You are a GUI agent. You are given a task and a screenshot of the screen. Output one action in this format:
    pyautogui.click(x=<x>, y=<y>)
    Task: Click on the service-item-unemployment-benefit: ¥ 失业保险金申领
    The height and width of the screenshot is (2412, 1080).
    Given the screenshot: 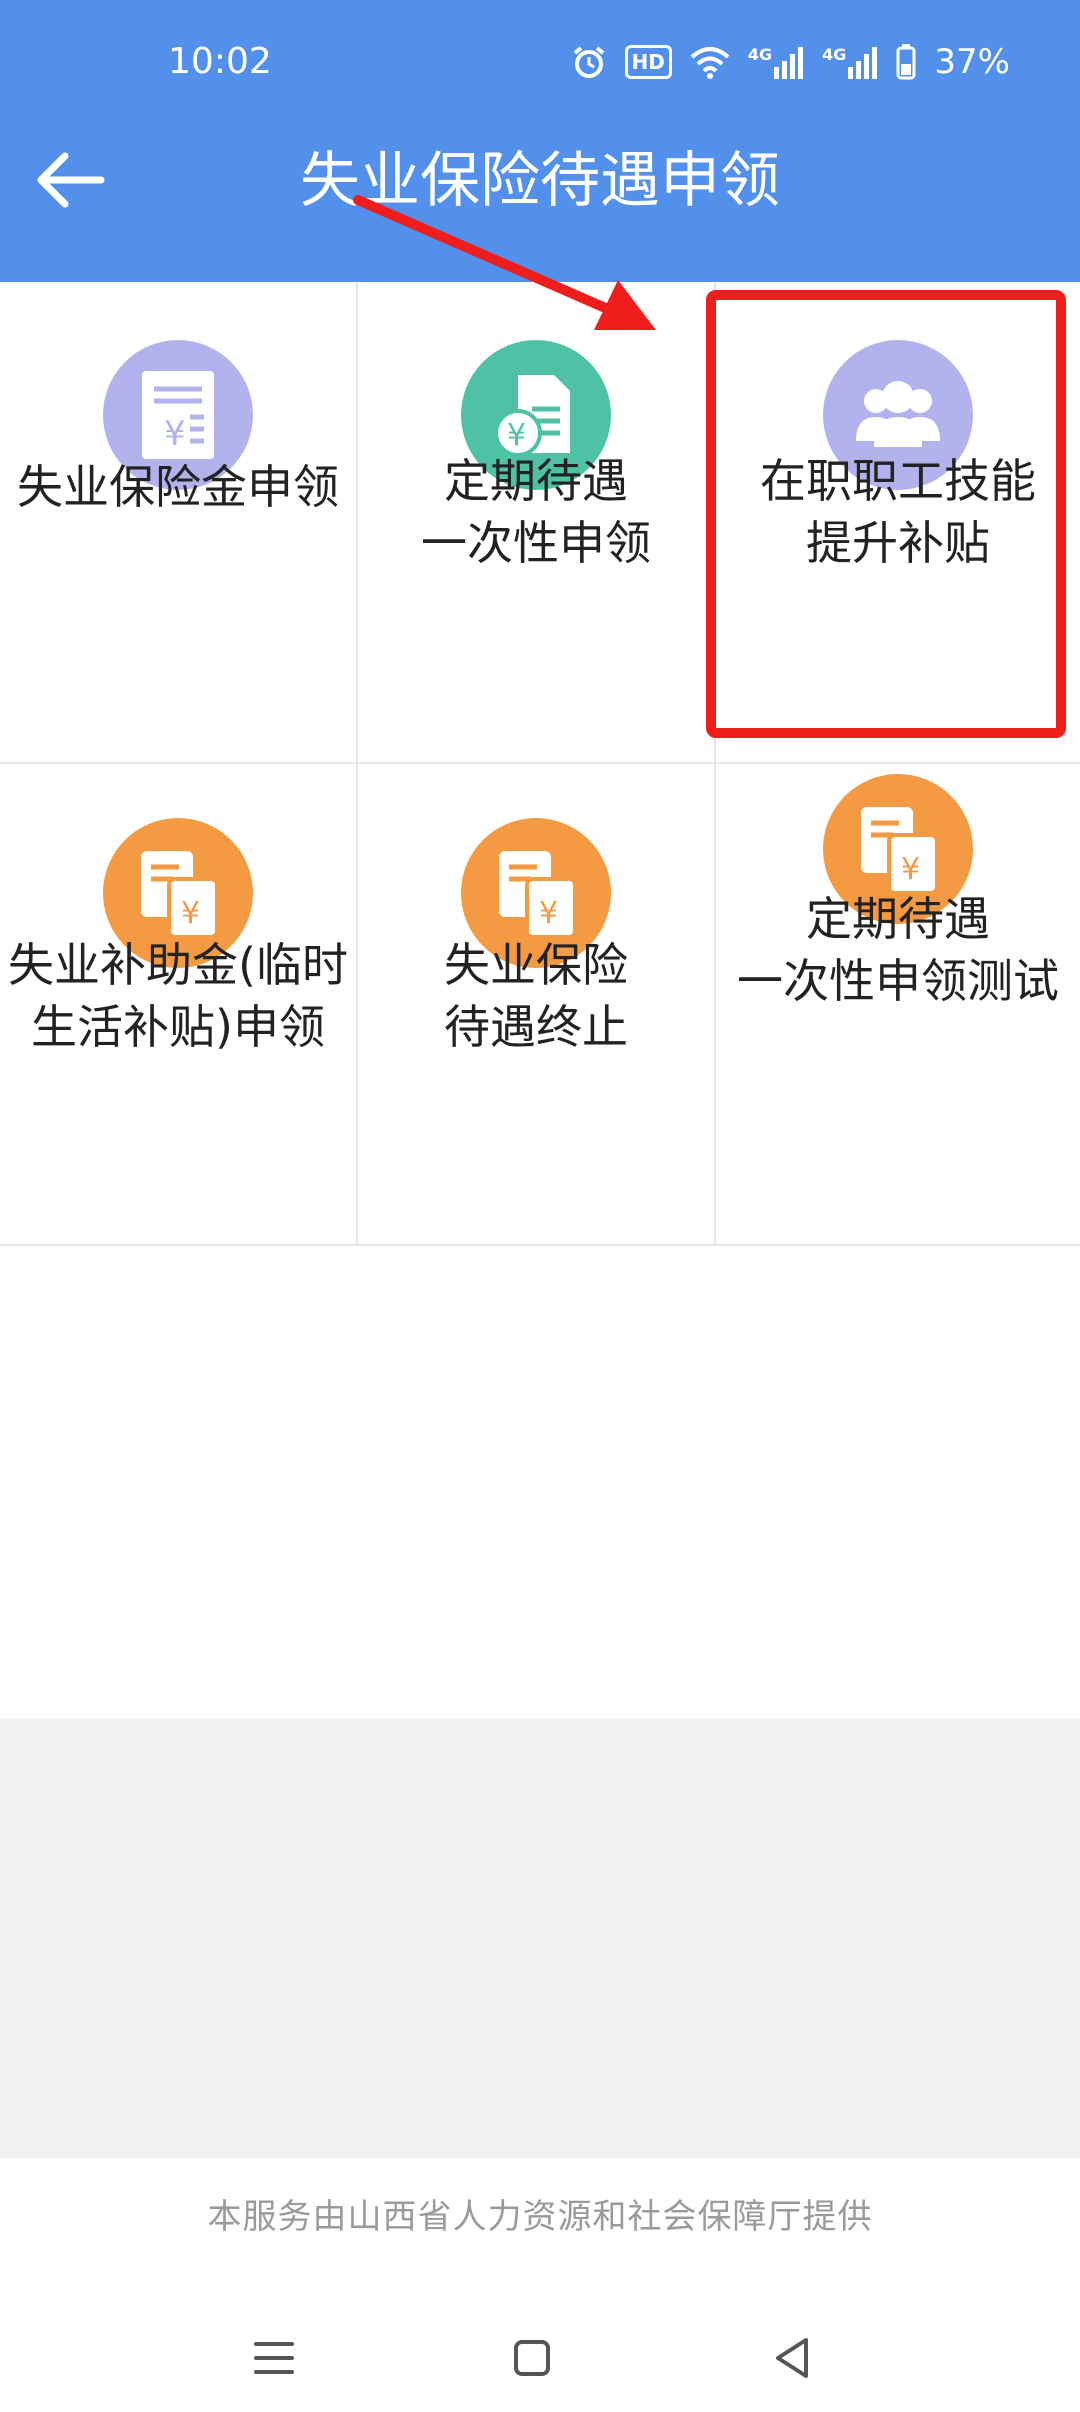 What is the action you would take?
    pyautogui.click(x=179, y=523)
    